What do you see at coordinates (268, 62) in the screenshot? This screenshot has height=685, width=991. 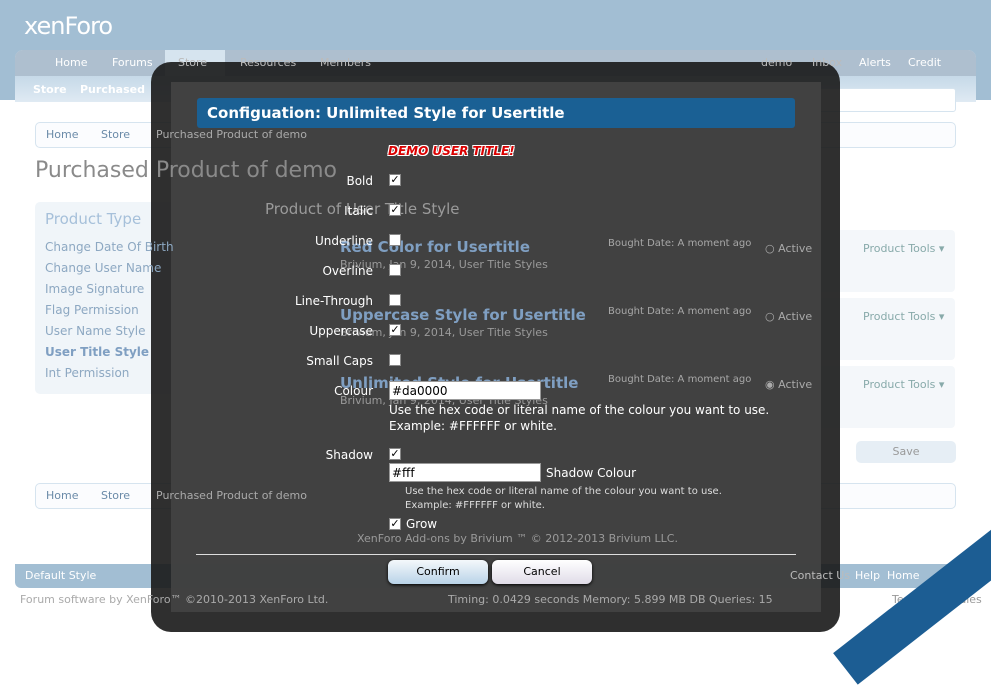 I see `tab-resources: Resources` at bounding box center [268, 62].